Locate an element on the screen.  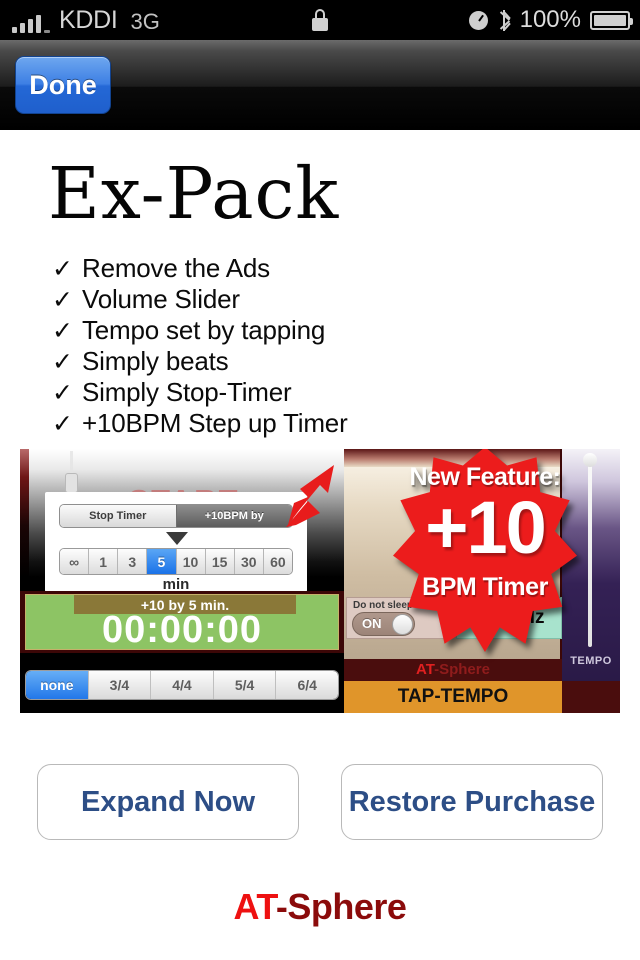
new-feature-badge: New Feature: +10 BPM Timer is located at coordinates (485, 550).